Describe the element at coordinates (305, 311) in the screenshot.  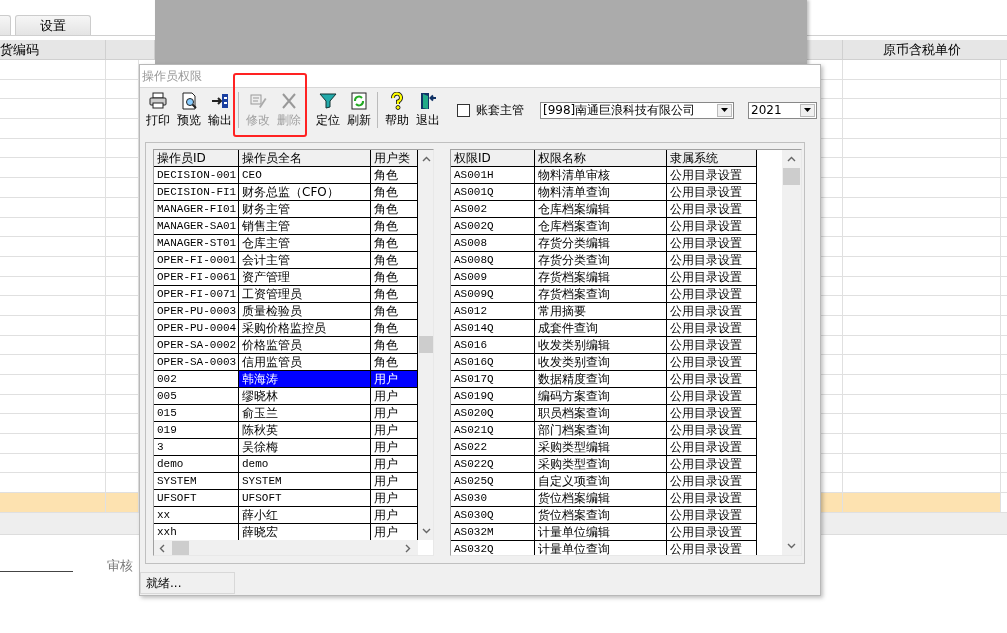
I see `table-cell: 质量检验员` at that location.